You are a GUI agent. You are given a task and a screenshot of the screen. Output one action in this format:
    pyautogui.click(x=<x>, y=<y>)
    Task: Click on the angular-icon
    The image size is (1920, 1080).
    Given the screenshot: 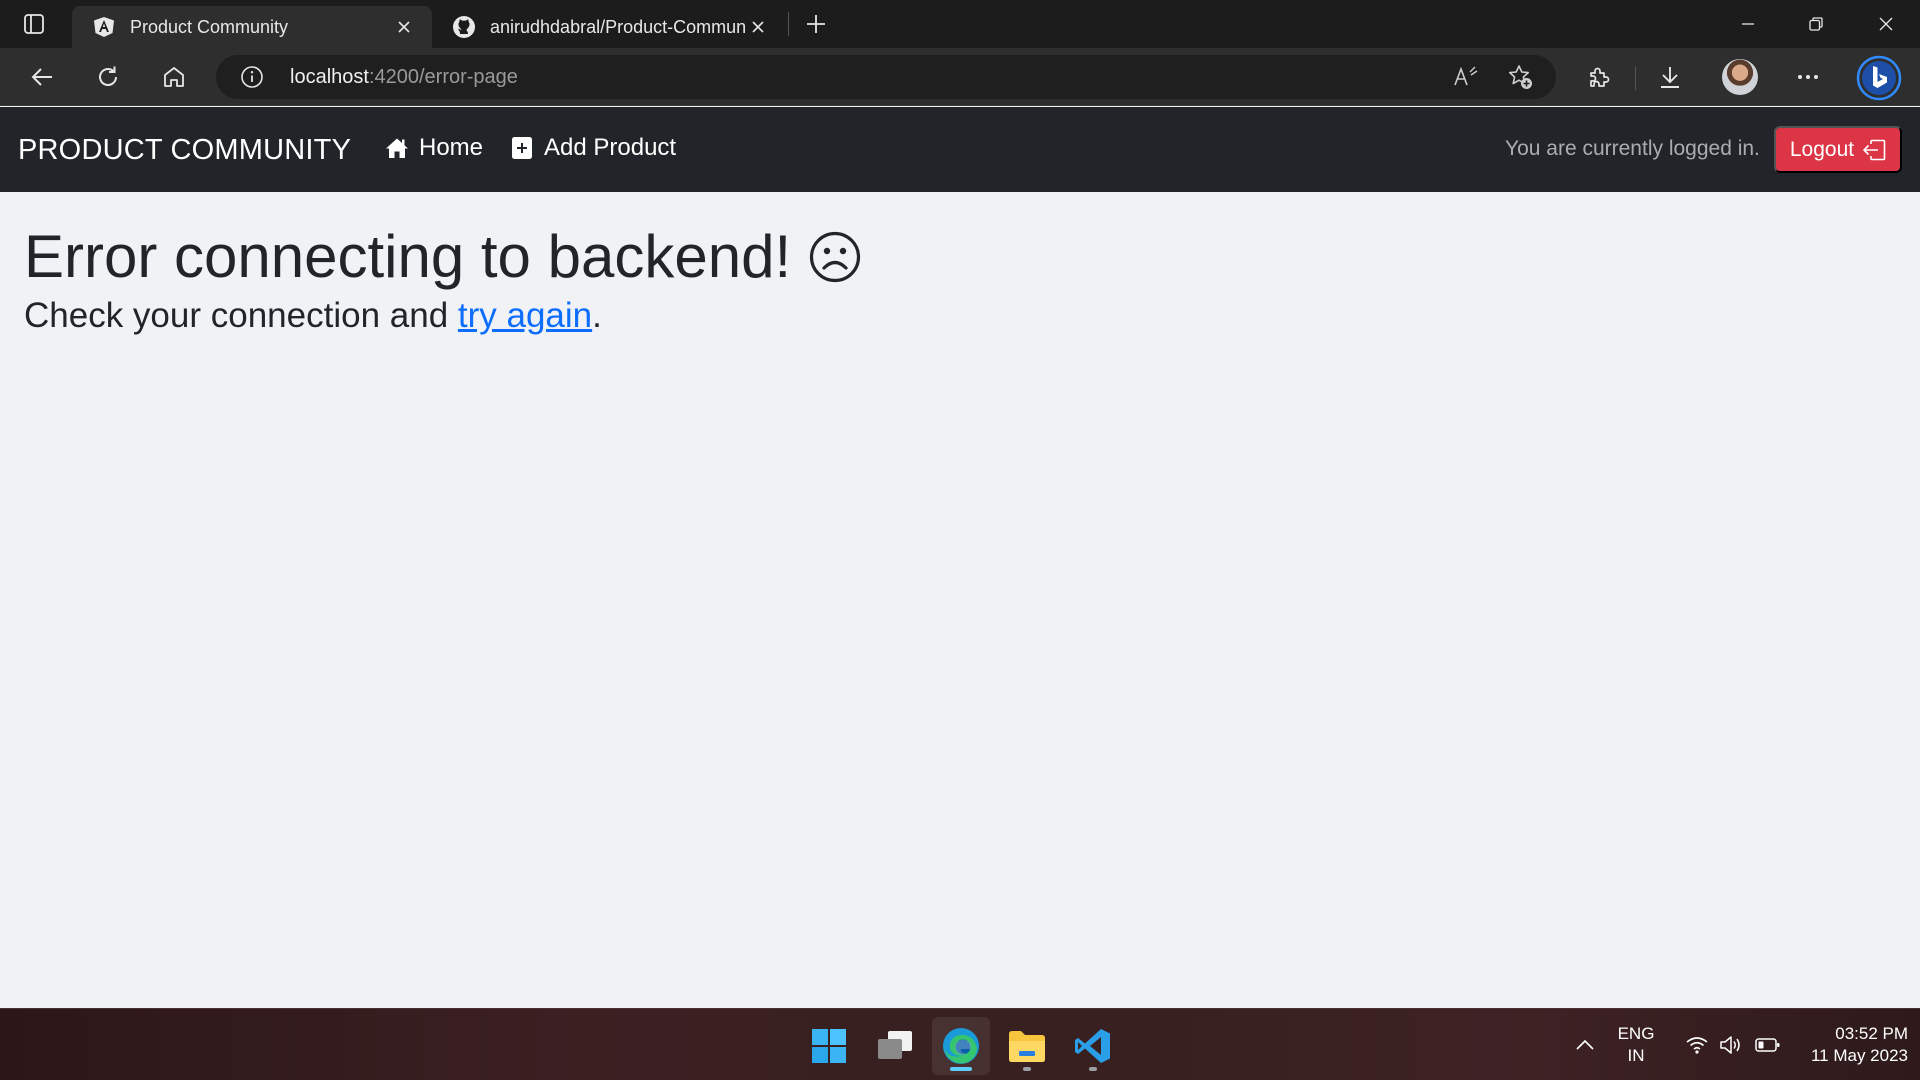 What is the action you would take?
    pyautogui.click(x=104, y=27)
    